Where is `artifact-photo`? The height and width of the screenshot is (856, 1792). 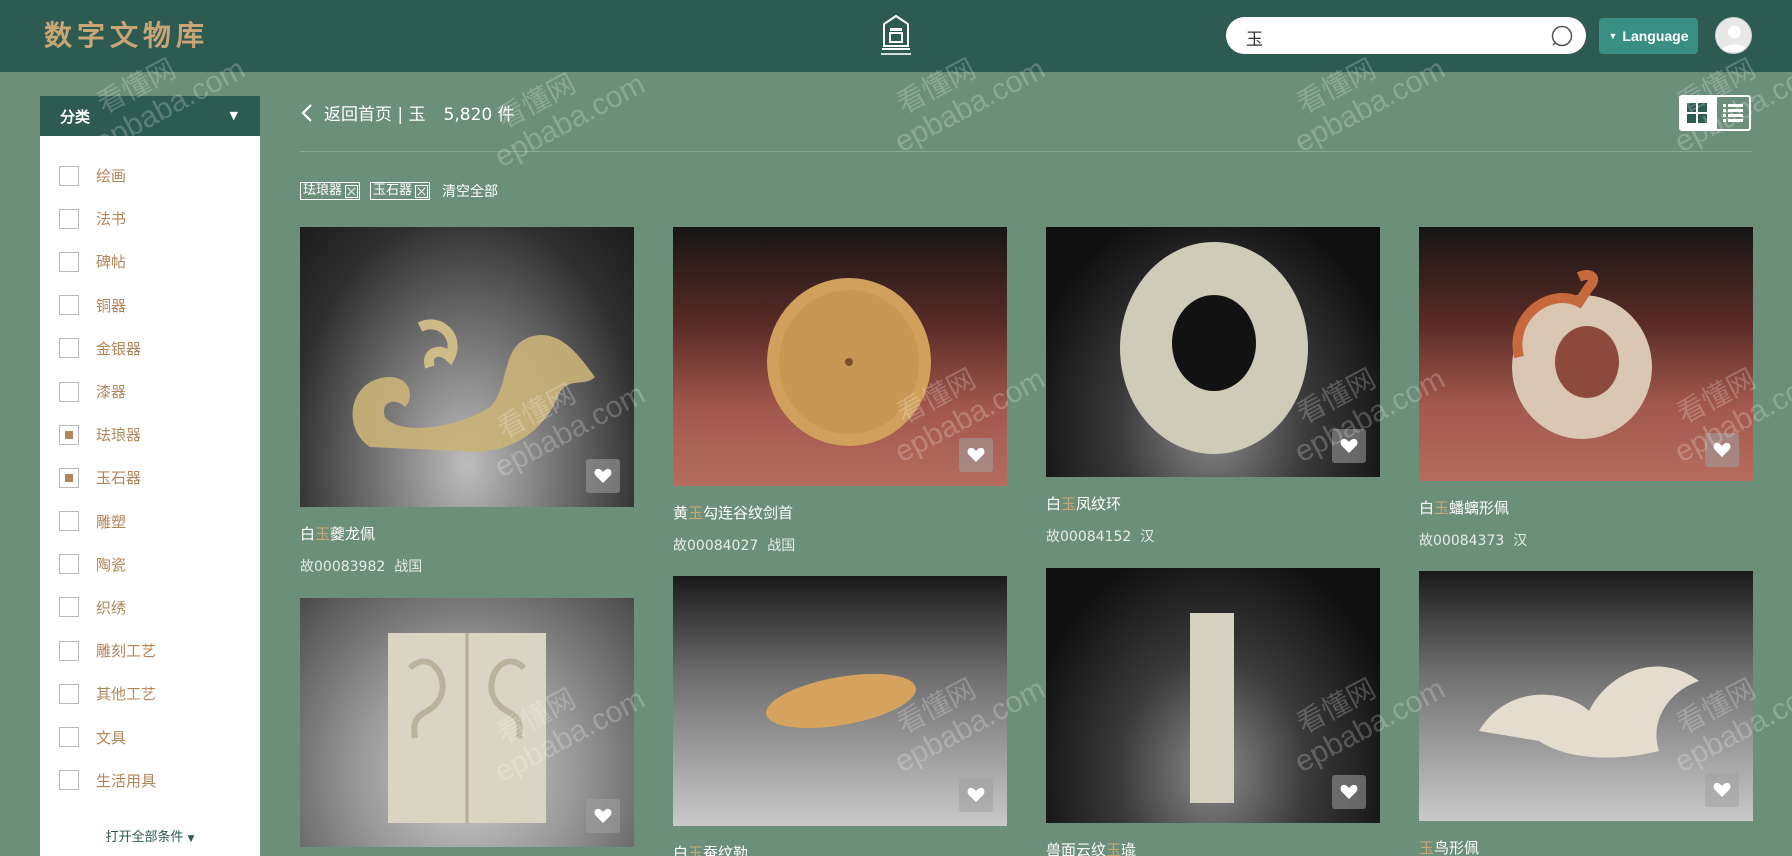 artifact-photo is located at coordinates (467, 728).